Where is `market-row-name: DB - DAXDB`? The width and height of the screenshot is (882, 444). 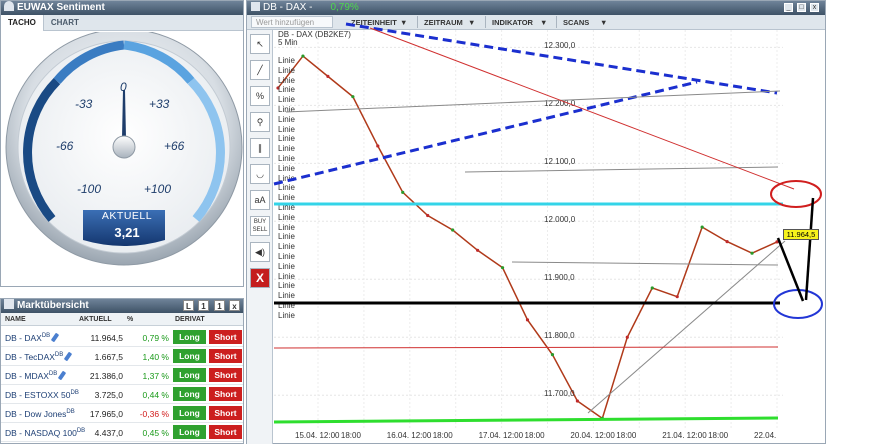
market-row-name: DB - DAXDB is located at coordinates (32, 337).